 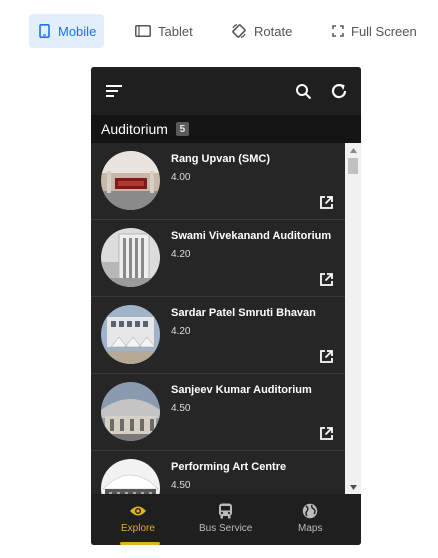 What do you see at coordinates (143, 31) in the screenshot?
I see `tablet-icon` at bounding box center [143, 31].